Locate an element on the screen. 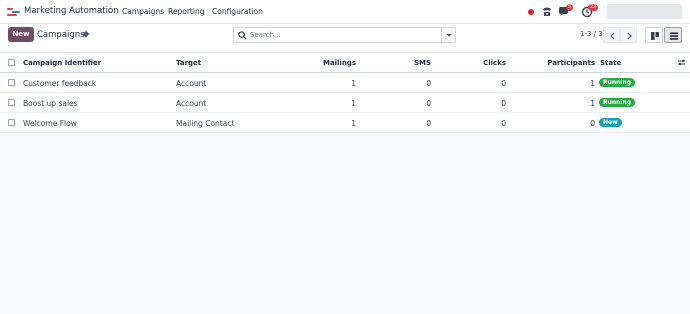  column-sms: SMS is located at coordinates (410, 63).